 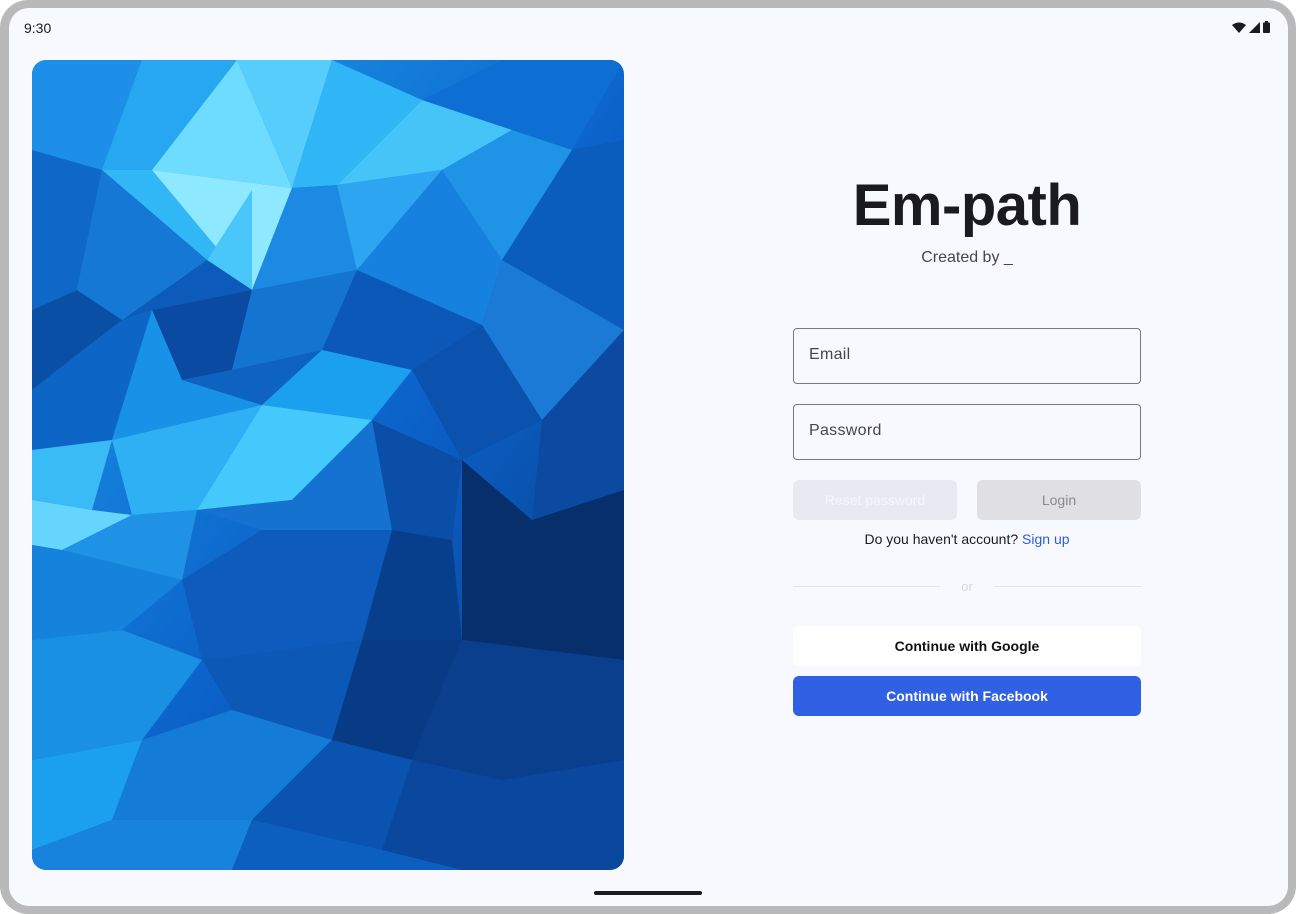 I want to click on navigation-handle, so click(x=648, y=893).